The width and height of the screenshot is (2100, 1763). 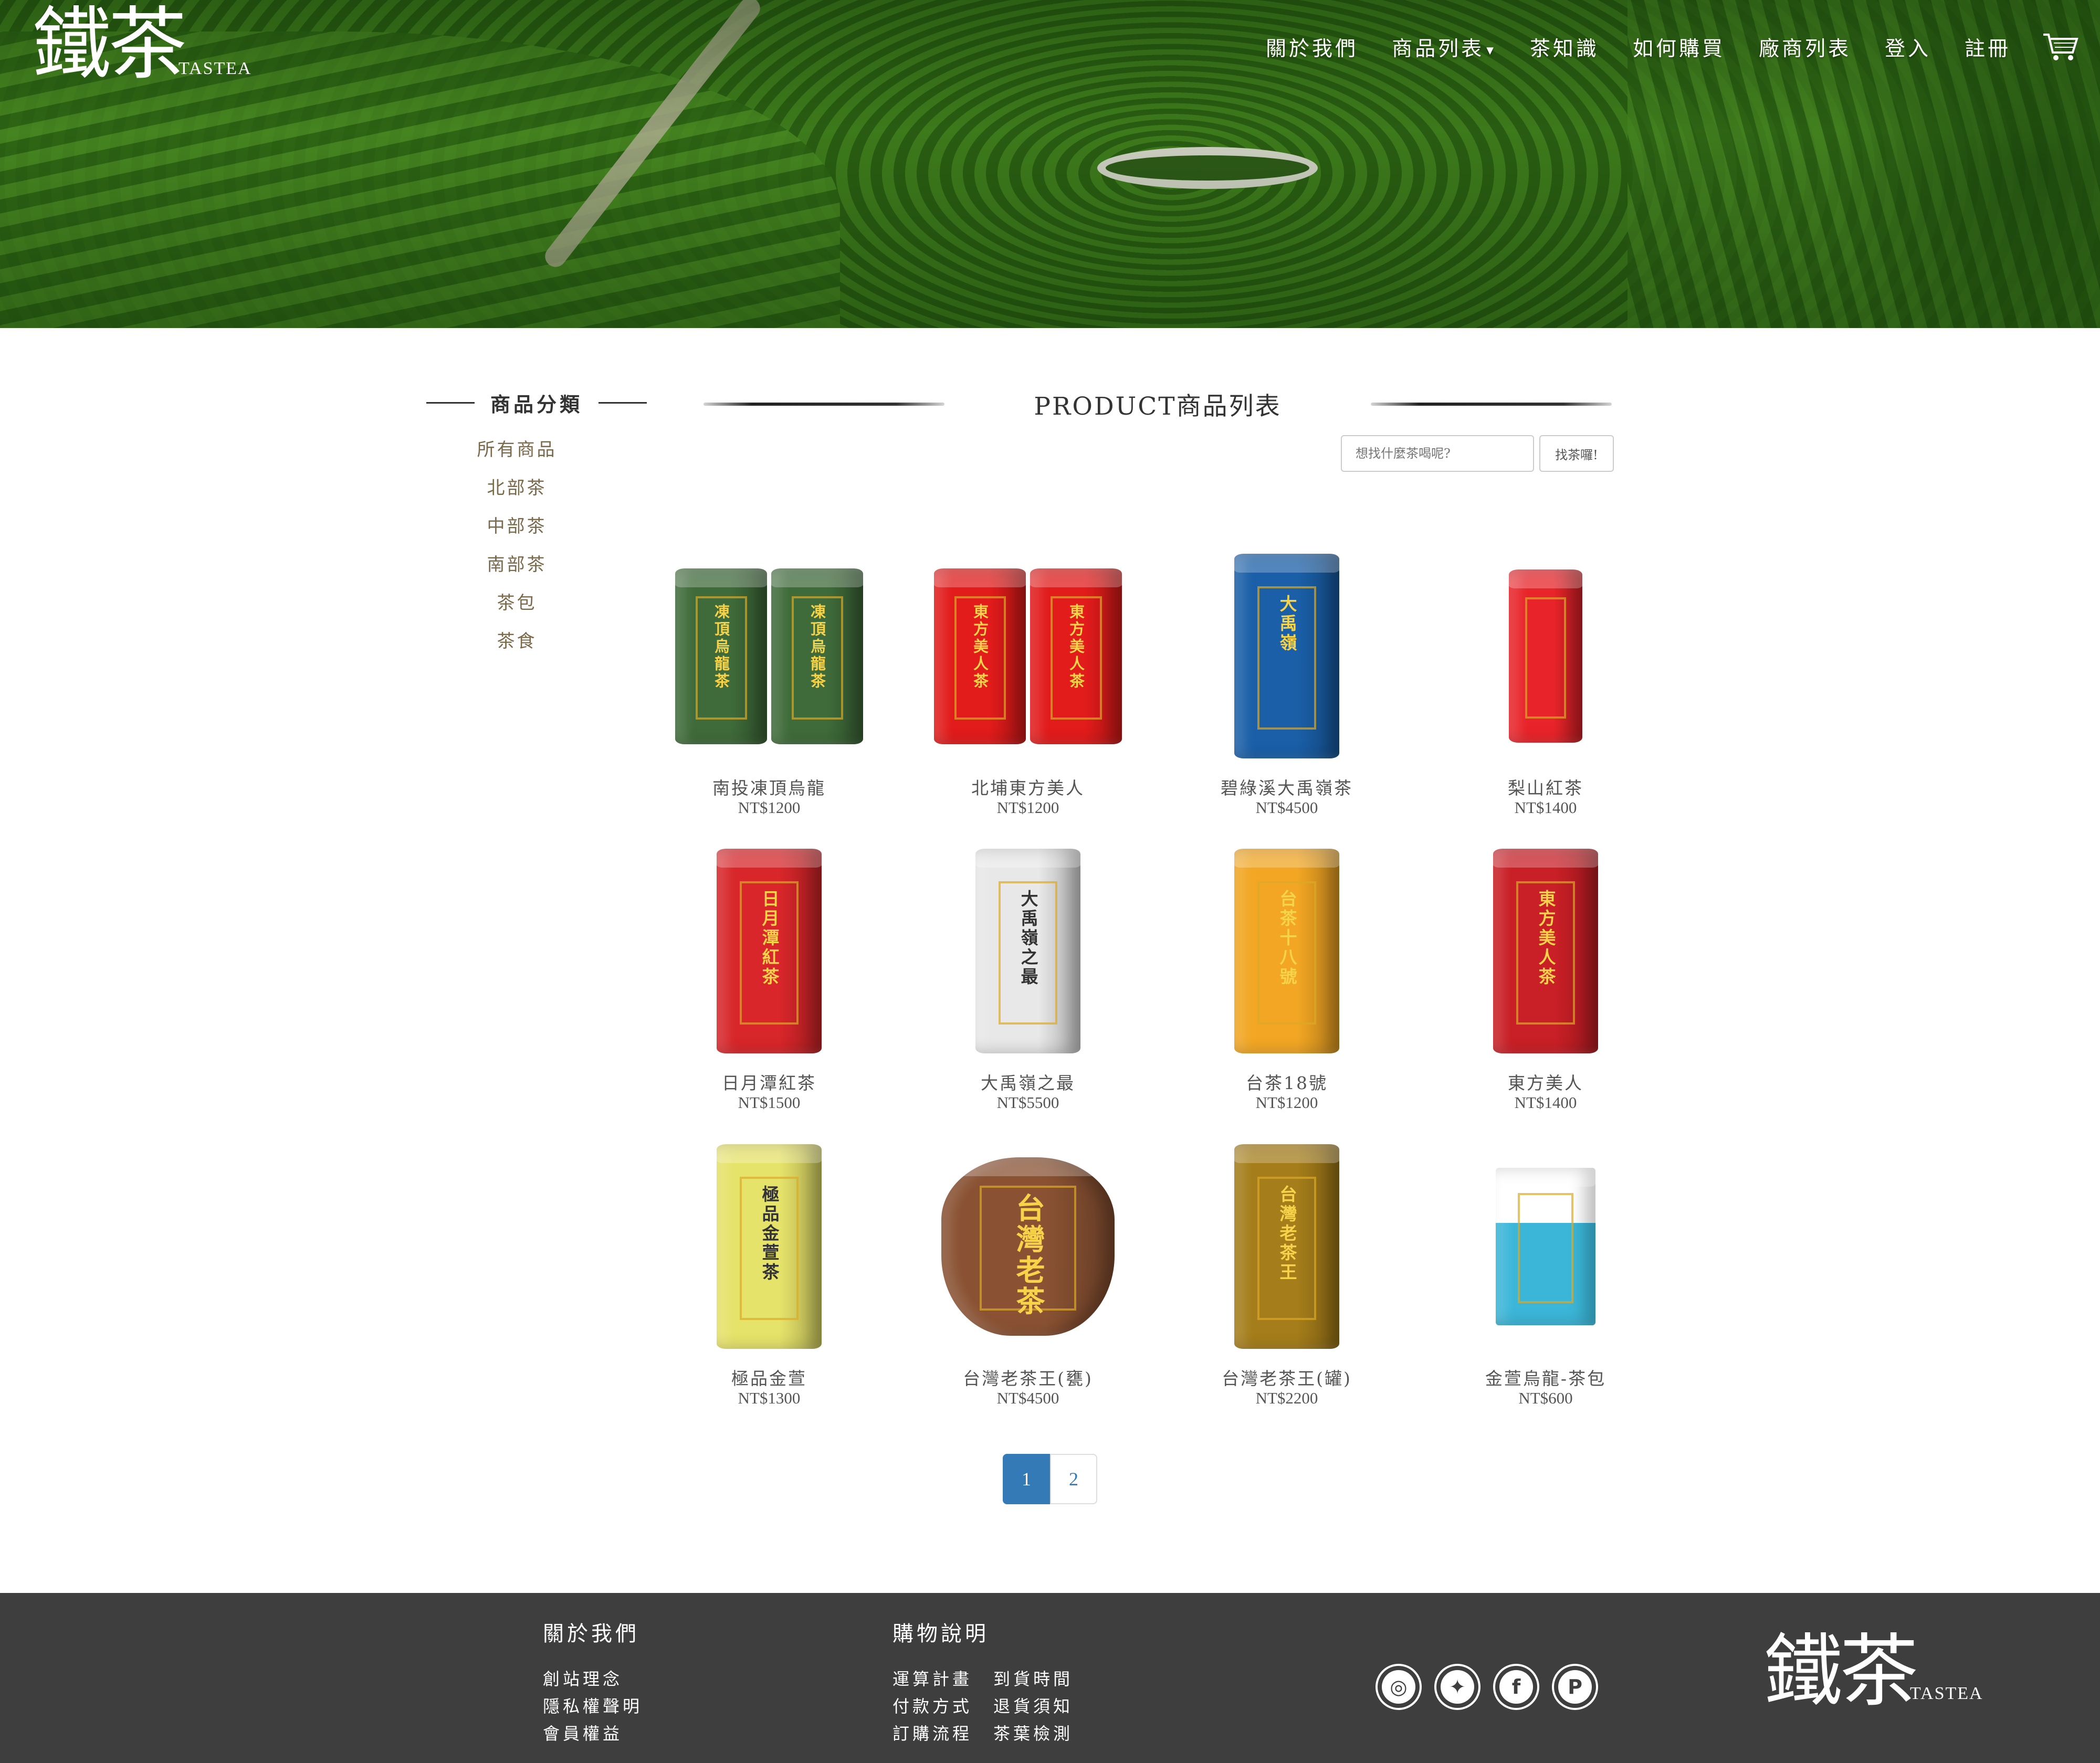 I want to click on product-name: 梨山紅茶, so click(x=1545, y=786).